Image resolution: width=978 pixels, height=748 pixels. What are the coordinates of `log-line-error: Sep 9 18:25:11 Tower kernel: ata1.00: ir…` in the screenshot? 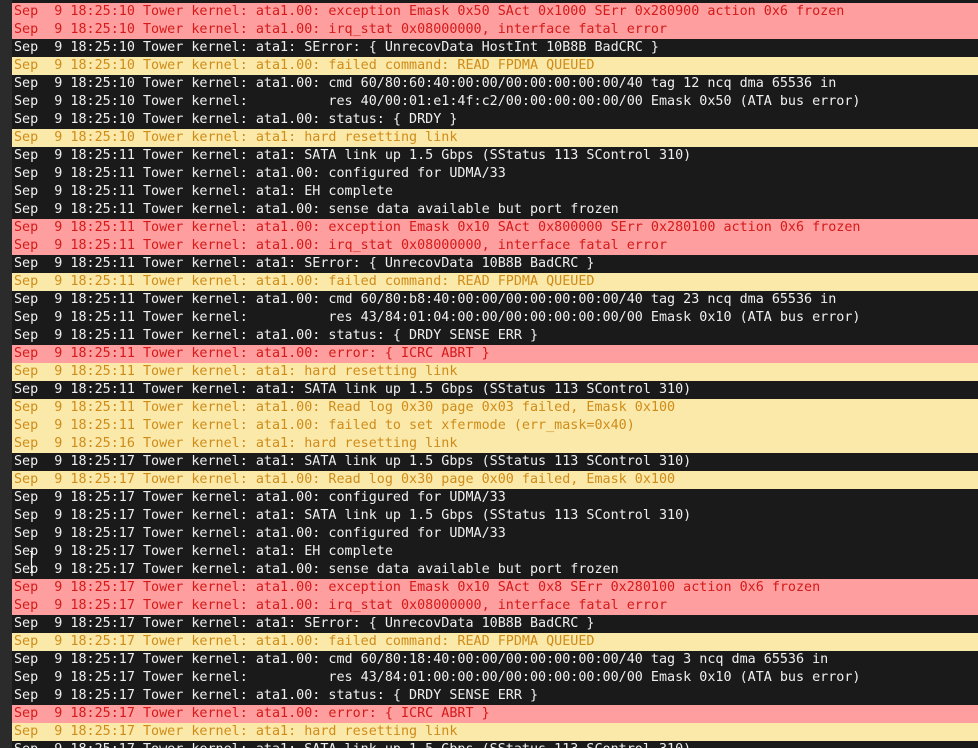 It's located at (495, 246).